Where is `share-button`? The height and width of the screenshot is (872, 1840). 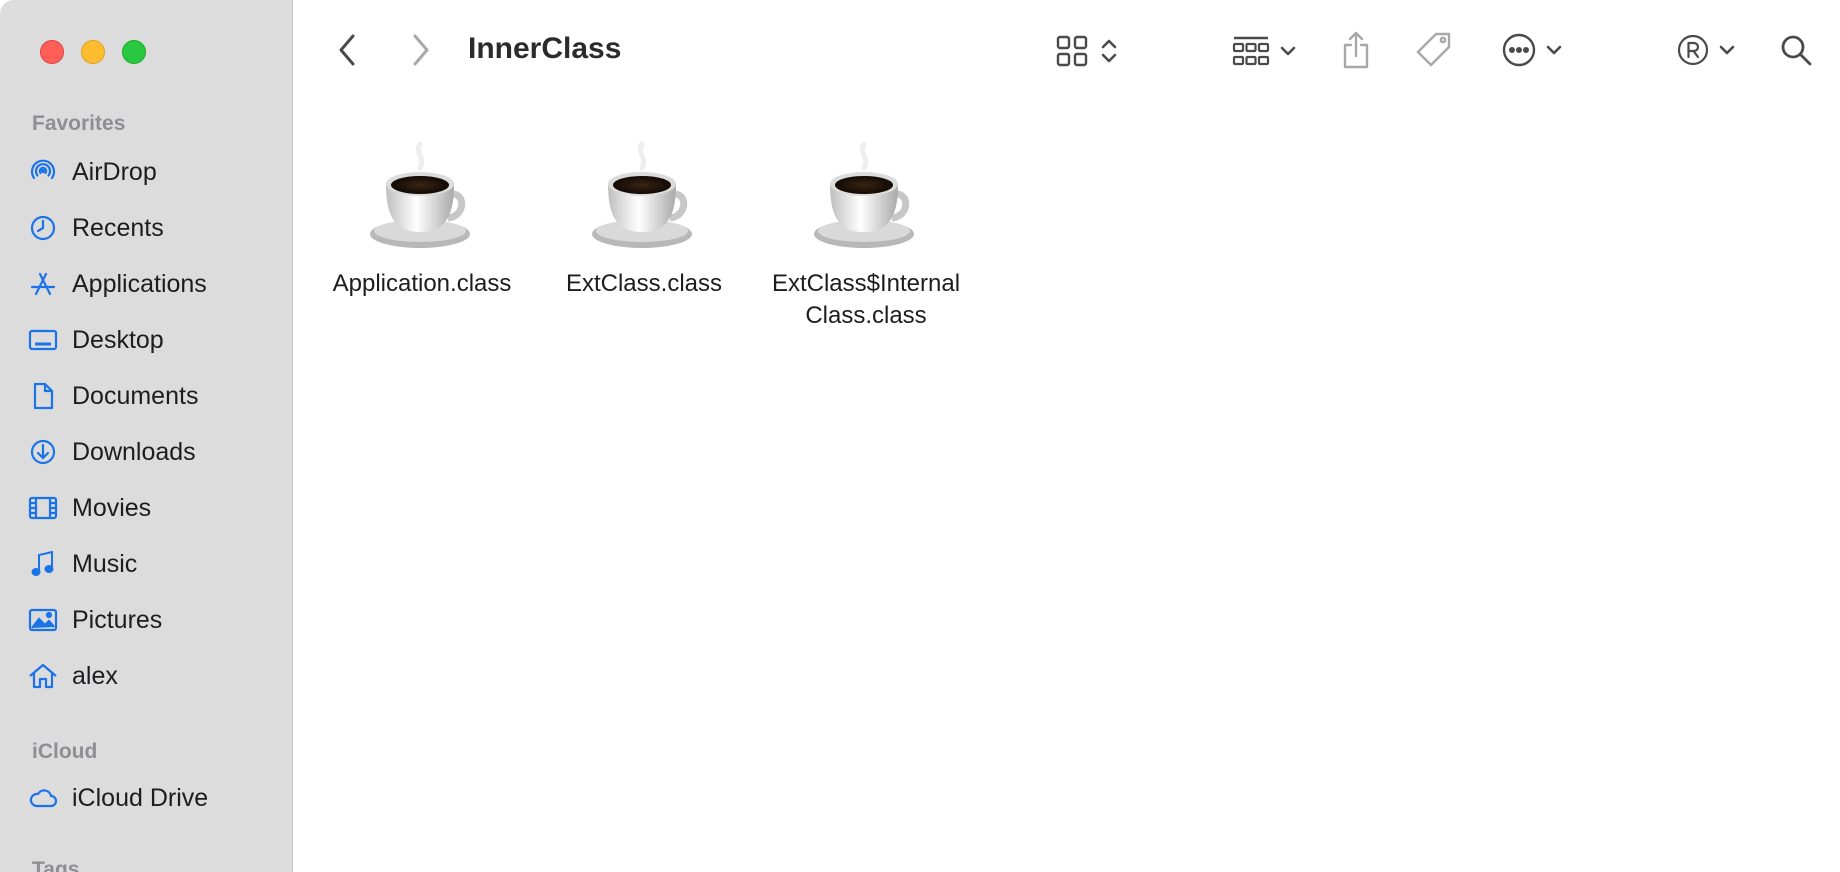 share-button is located at coordinates (1356, 50).